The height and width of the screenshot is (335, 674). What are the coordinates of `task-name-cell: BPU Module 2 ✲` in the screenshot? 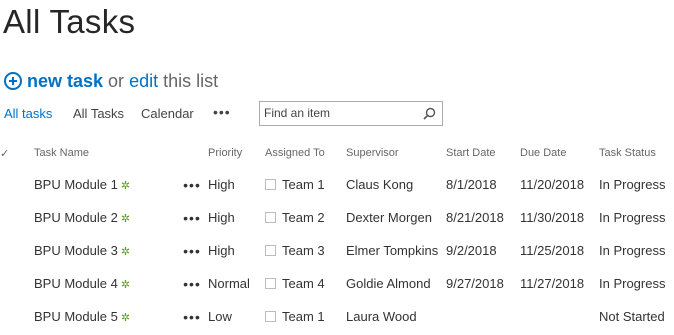 It's located at (103, 217).